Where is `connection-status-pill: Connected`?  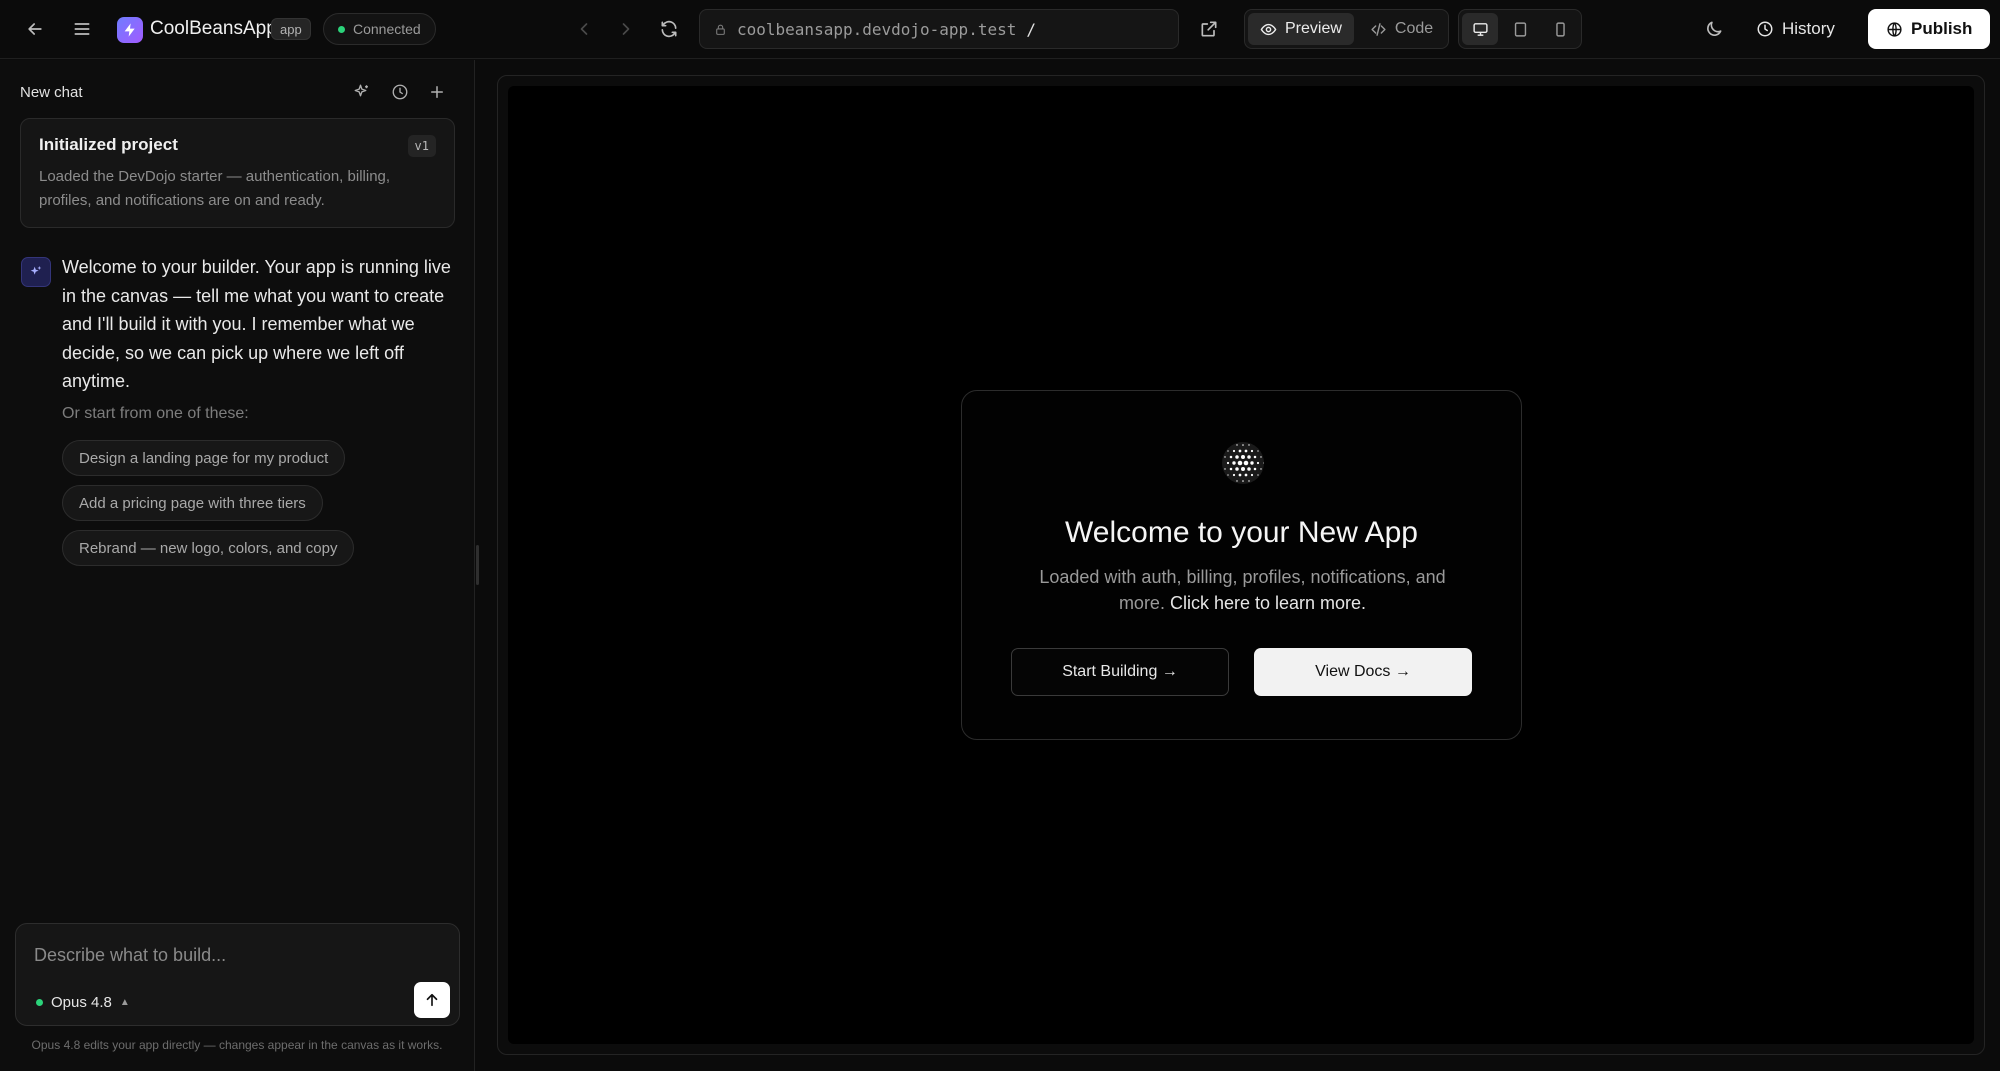
connection-status-pill: Connected is located at coordinates (379, 29).